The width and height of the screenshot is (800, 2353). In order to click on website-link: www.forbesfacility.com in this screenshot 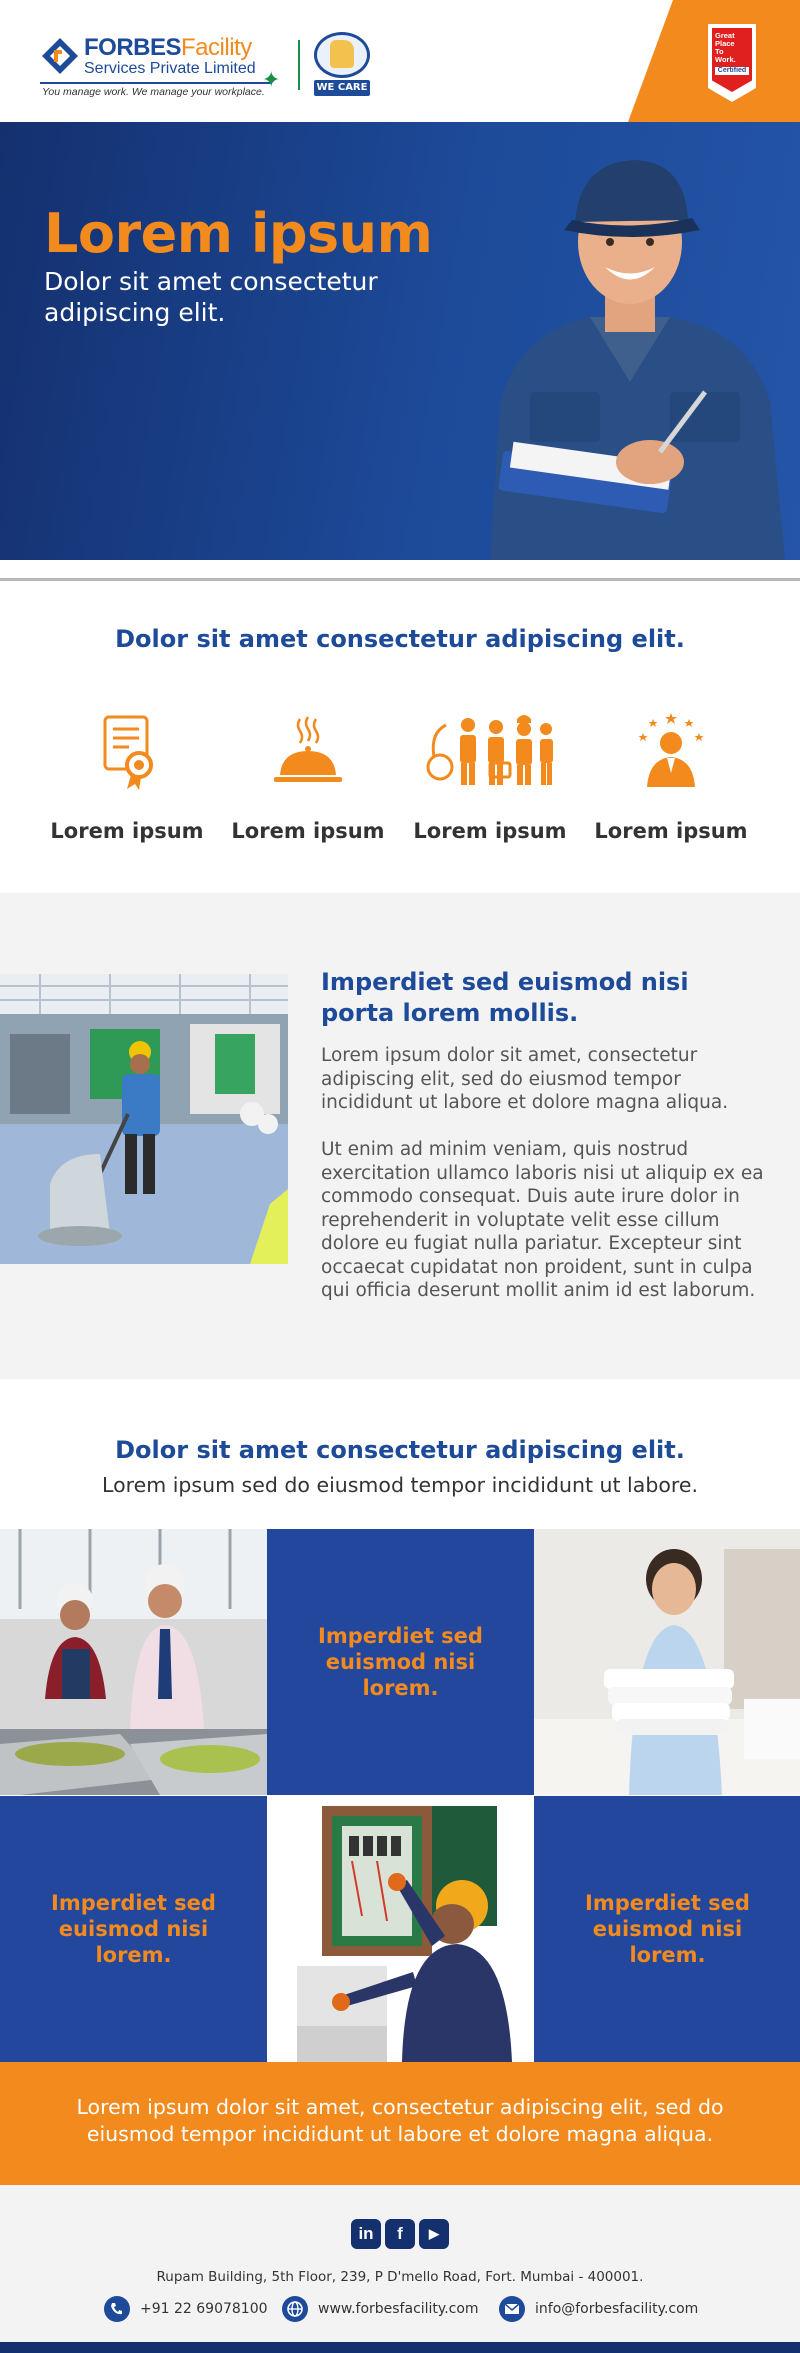, I will do `click(398, 2309)`.